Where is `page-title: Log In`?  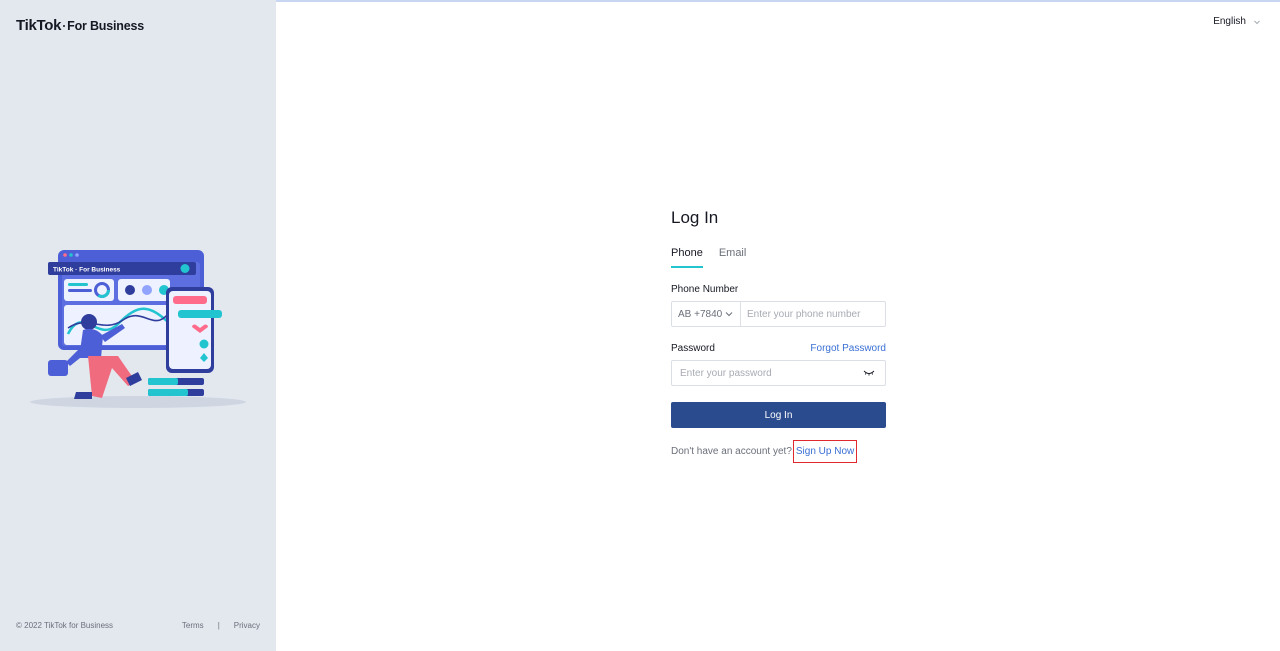 page-title: Log In is located at coordinates (695, 217).